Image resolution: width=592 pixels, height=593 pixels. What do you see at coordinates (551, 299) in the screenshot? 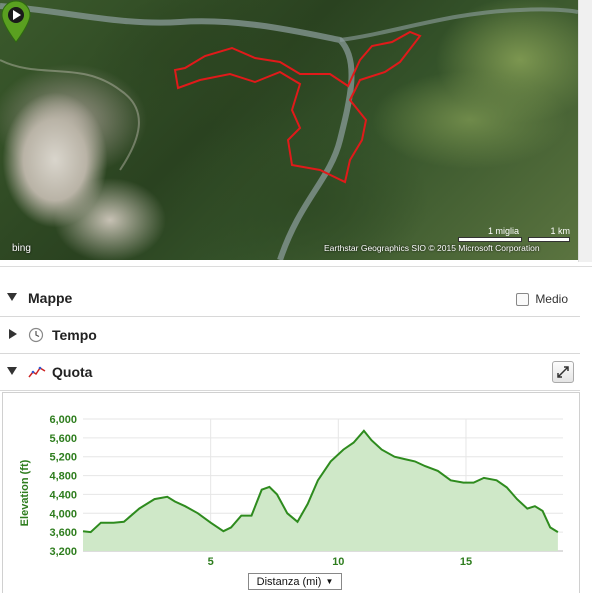
I see `medio-label: Medio` at bounding box center [551, 299].